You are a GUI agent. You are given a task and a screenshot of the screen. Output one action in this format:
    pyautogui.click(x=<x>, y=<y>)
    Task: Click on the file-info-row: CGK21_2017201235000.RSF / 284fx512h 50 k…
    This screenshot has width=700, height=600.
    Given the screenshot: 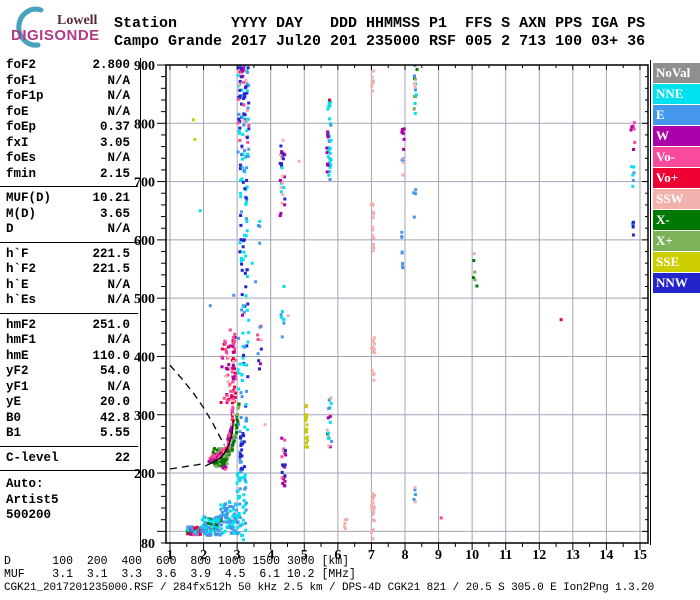 What is the action you would take?
    pyautogui.click(x=329, y=588)
    